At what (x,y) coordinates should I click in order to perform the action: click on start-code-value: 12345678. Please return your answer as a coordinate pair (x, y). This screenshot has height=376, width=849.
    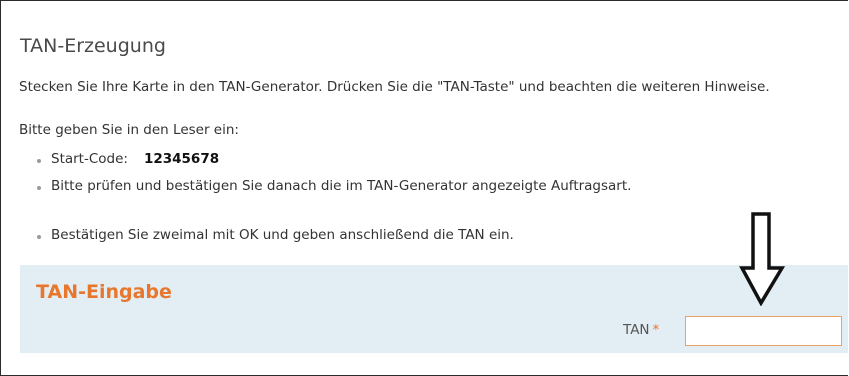
    Looking at the image, I should click on (181, 159).